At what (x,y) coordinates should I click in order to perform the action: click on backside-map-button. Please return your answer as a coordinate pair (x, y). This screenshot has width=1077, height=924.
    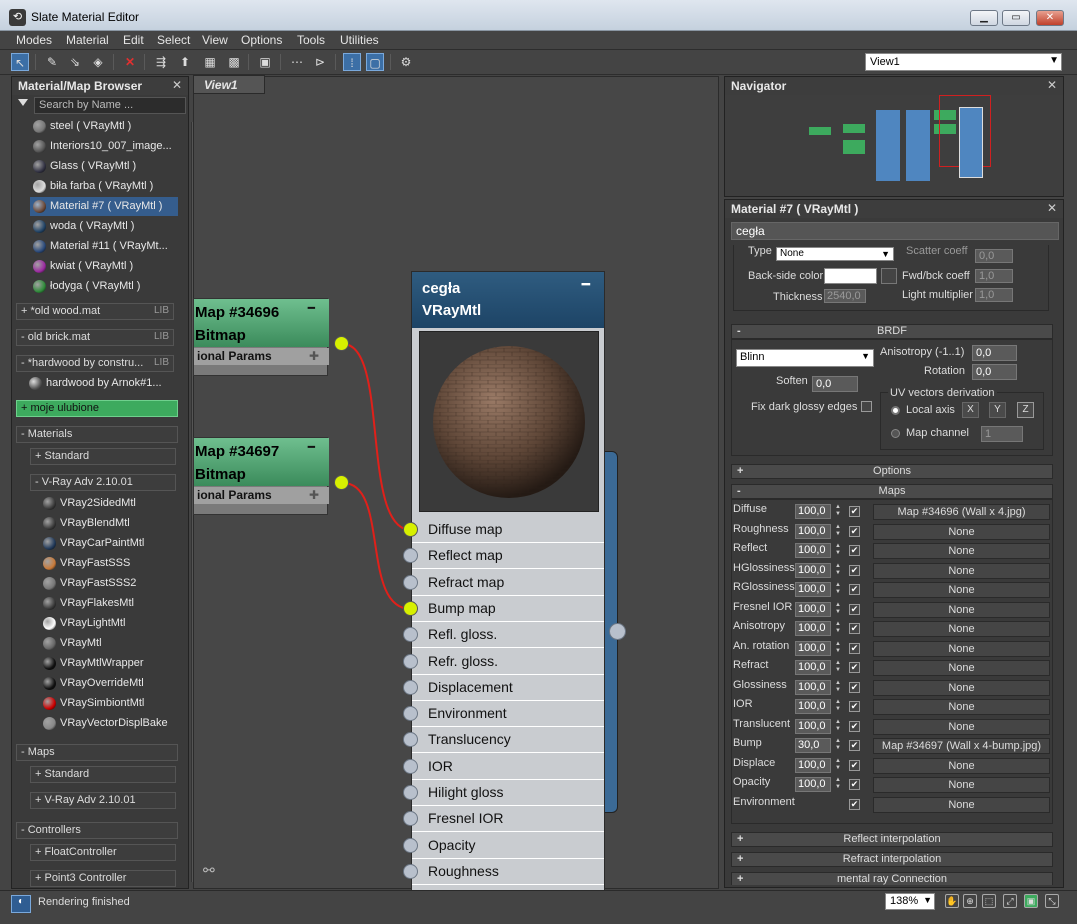
    Looking at the image, I should click on (889, 276).